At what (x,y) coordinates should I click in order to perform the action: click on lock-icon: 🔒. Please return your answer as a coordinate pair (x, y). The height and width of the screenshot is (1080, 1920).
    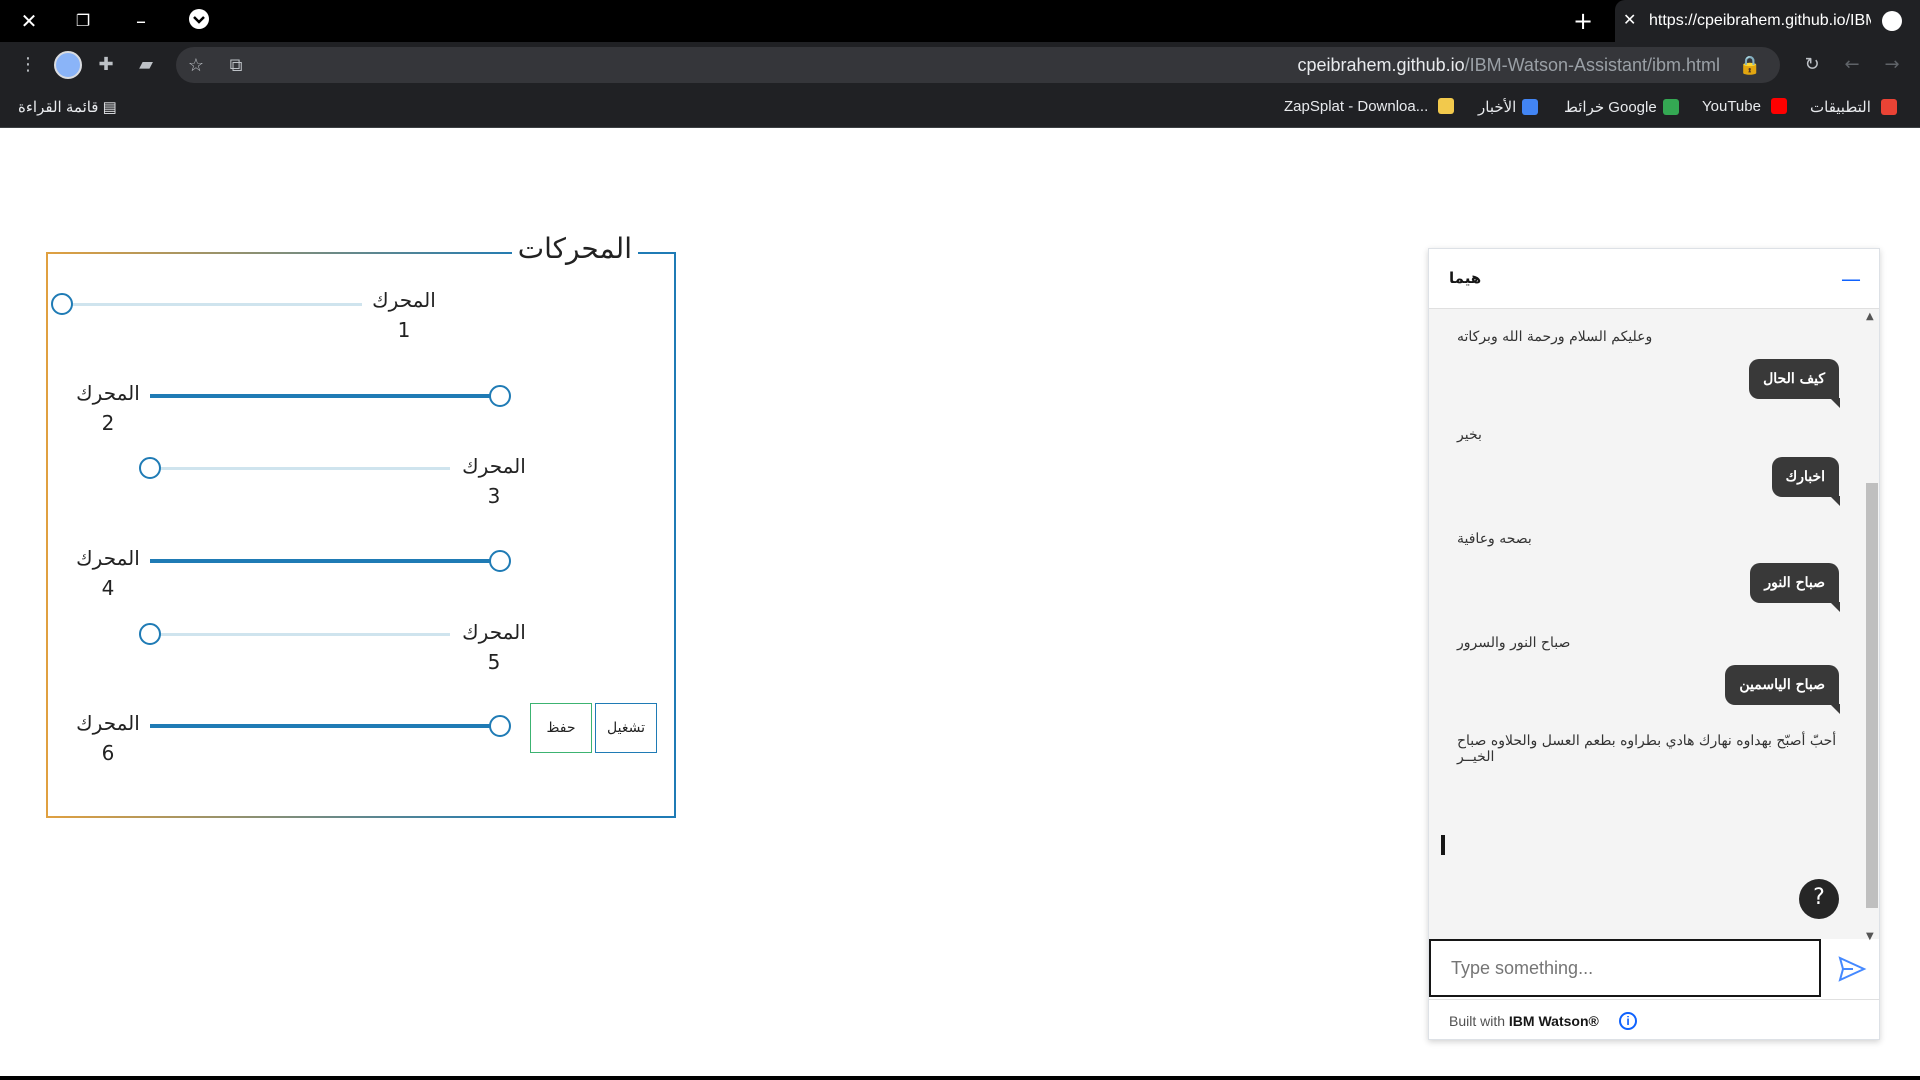
    Looking at the image, I should click on (1750, 65).